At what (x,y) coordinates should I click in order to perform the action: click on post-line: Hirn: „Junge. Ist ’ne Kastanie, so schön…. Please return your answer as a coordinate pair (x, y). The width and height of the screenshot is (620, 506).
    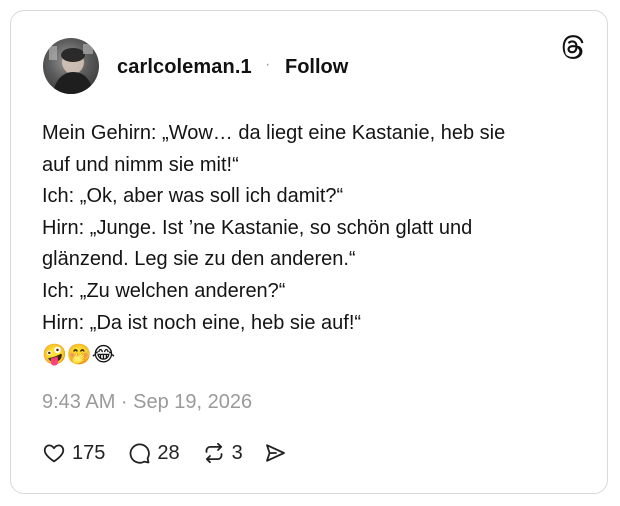
    Looking at the image, I should click on (257, 227).